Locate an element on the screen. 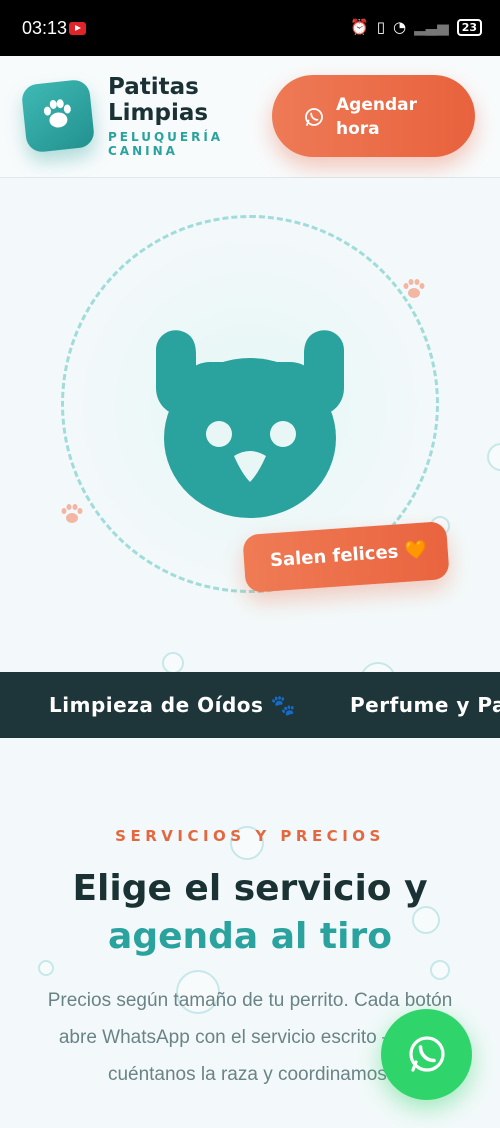 The height and width of the screenshot is (1128, 500). section-heading: Elige el servicio y is located at coordinates (250, 888).